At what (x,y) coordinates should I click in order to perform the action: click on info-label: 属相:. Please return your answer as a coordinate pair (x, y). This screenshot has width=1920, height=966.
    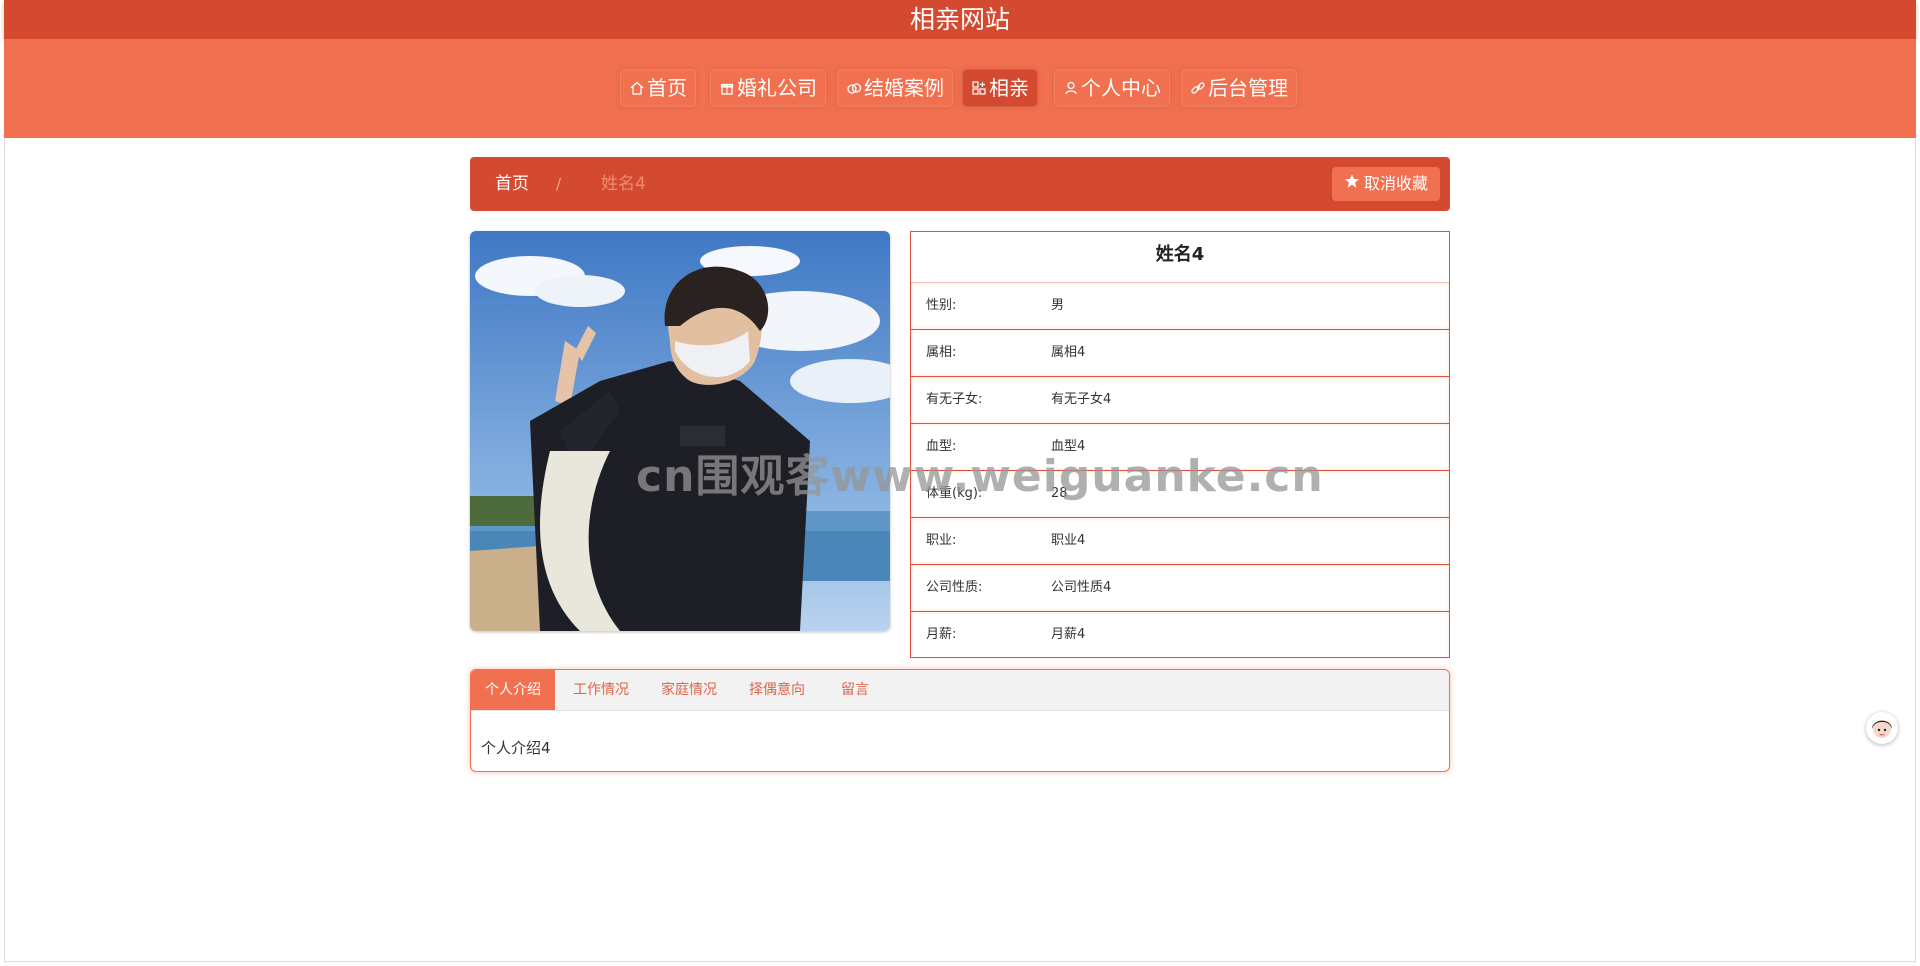
    Looking at the image, I should click on (941, 352).